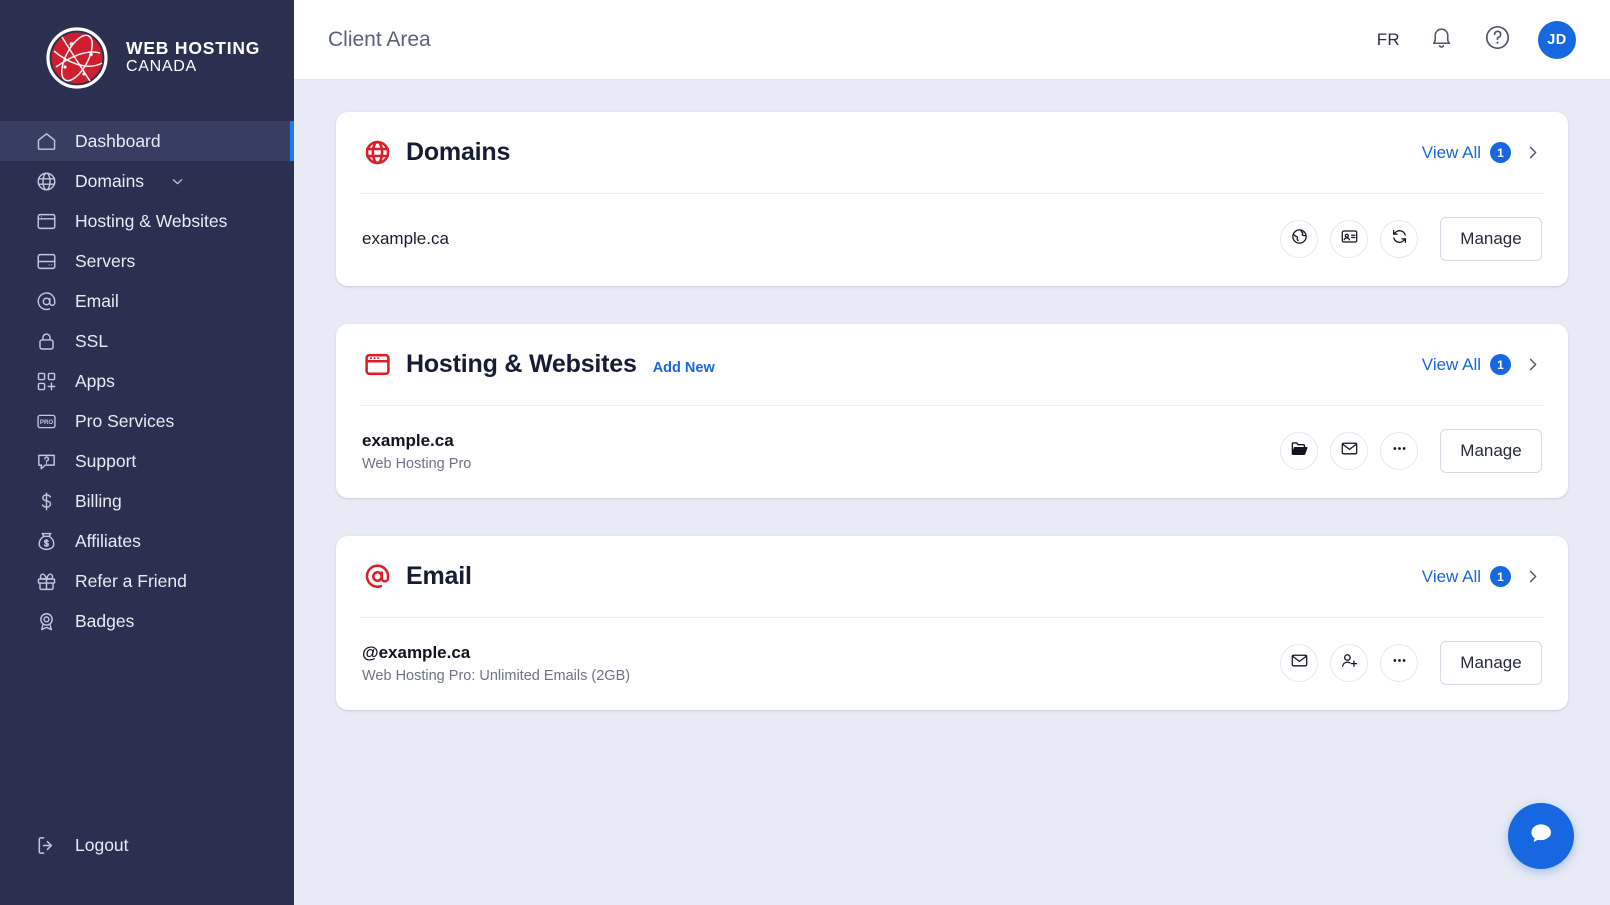  I want to click on row-title: example.ca, so click(405, 238).